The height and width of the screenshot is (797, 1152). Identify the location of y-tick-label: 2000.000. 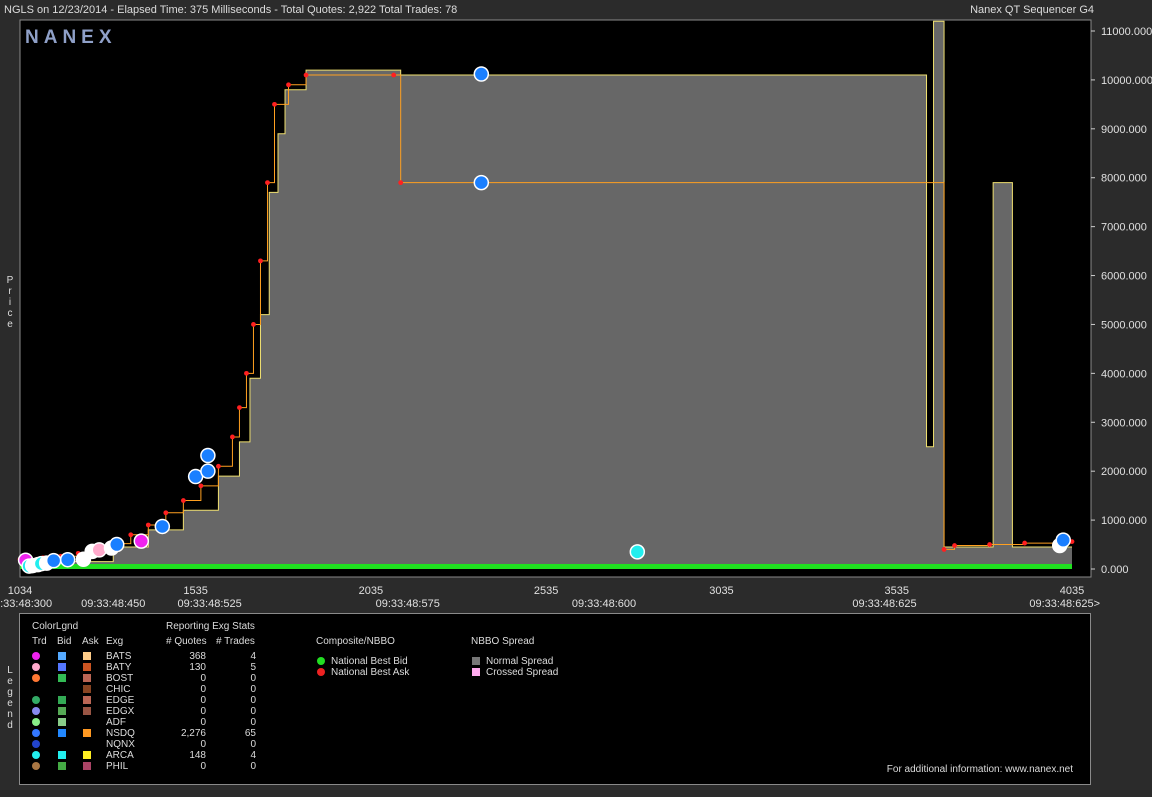
(1124, 472).